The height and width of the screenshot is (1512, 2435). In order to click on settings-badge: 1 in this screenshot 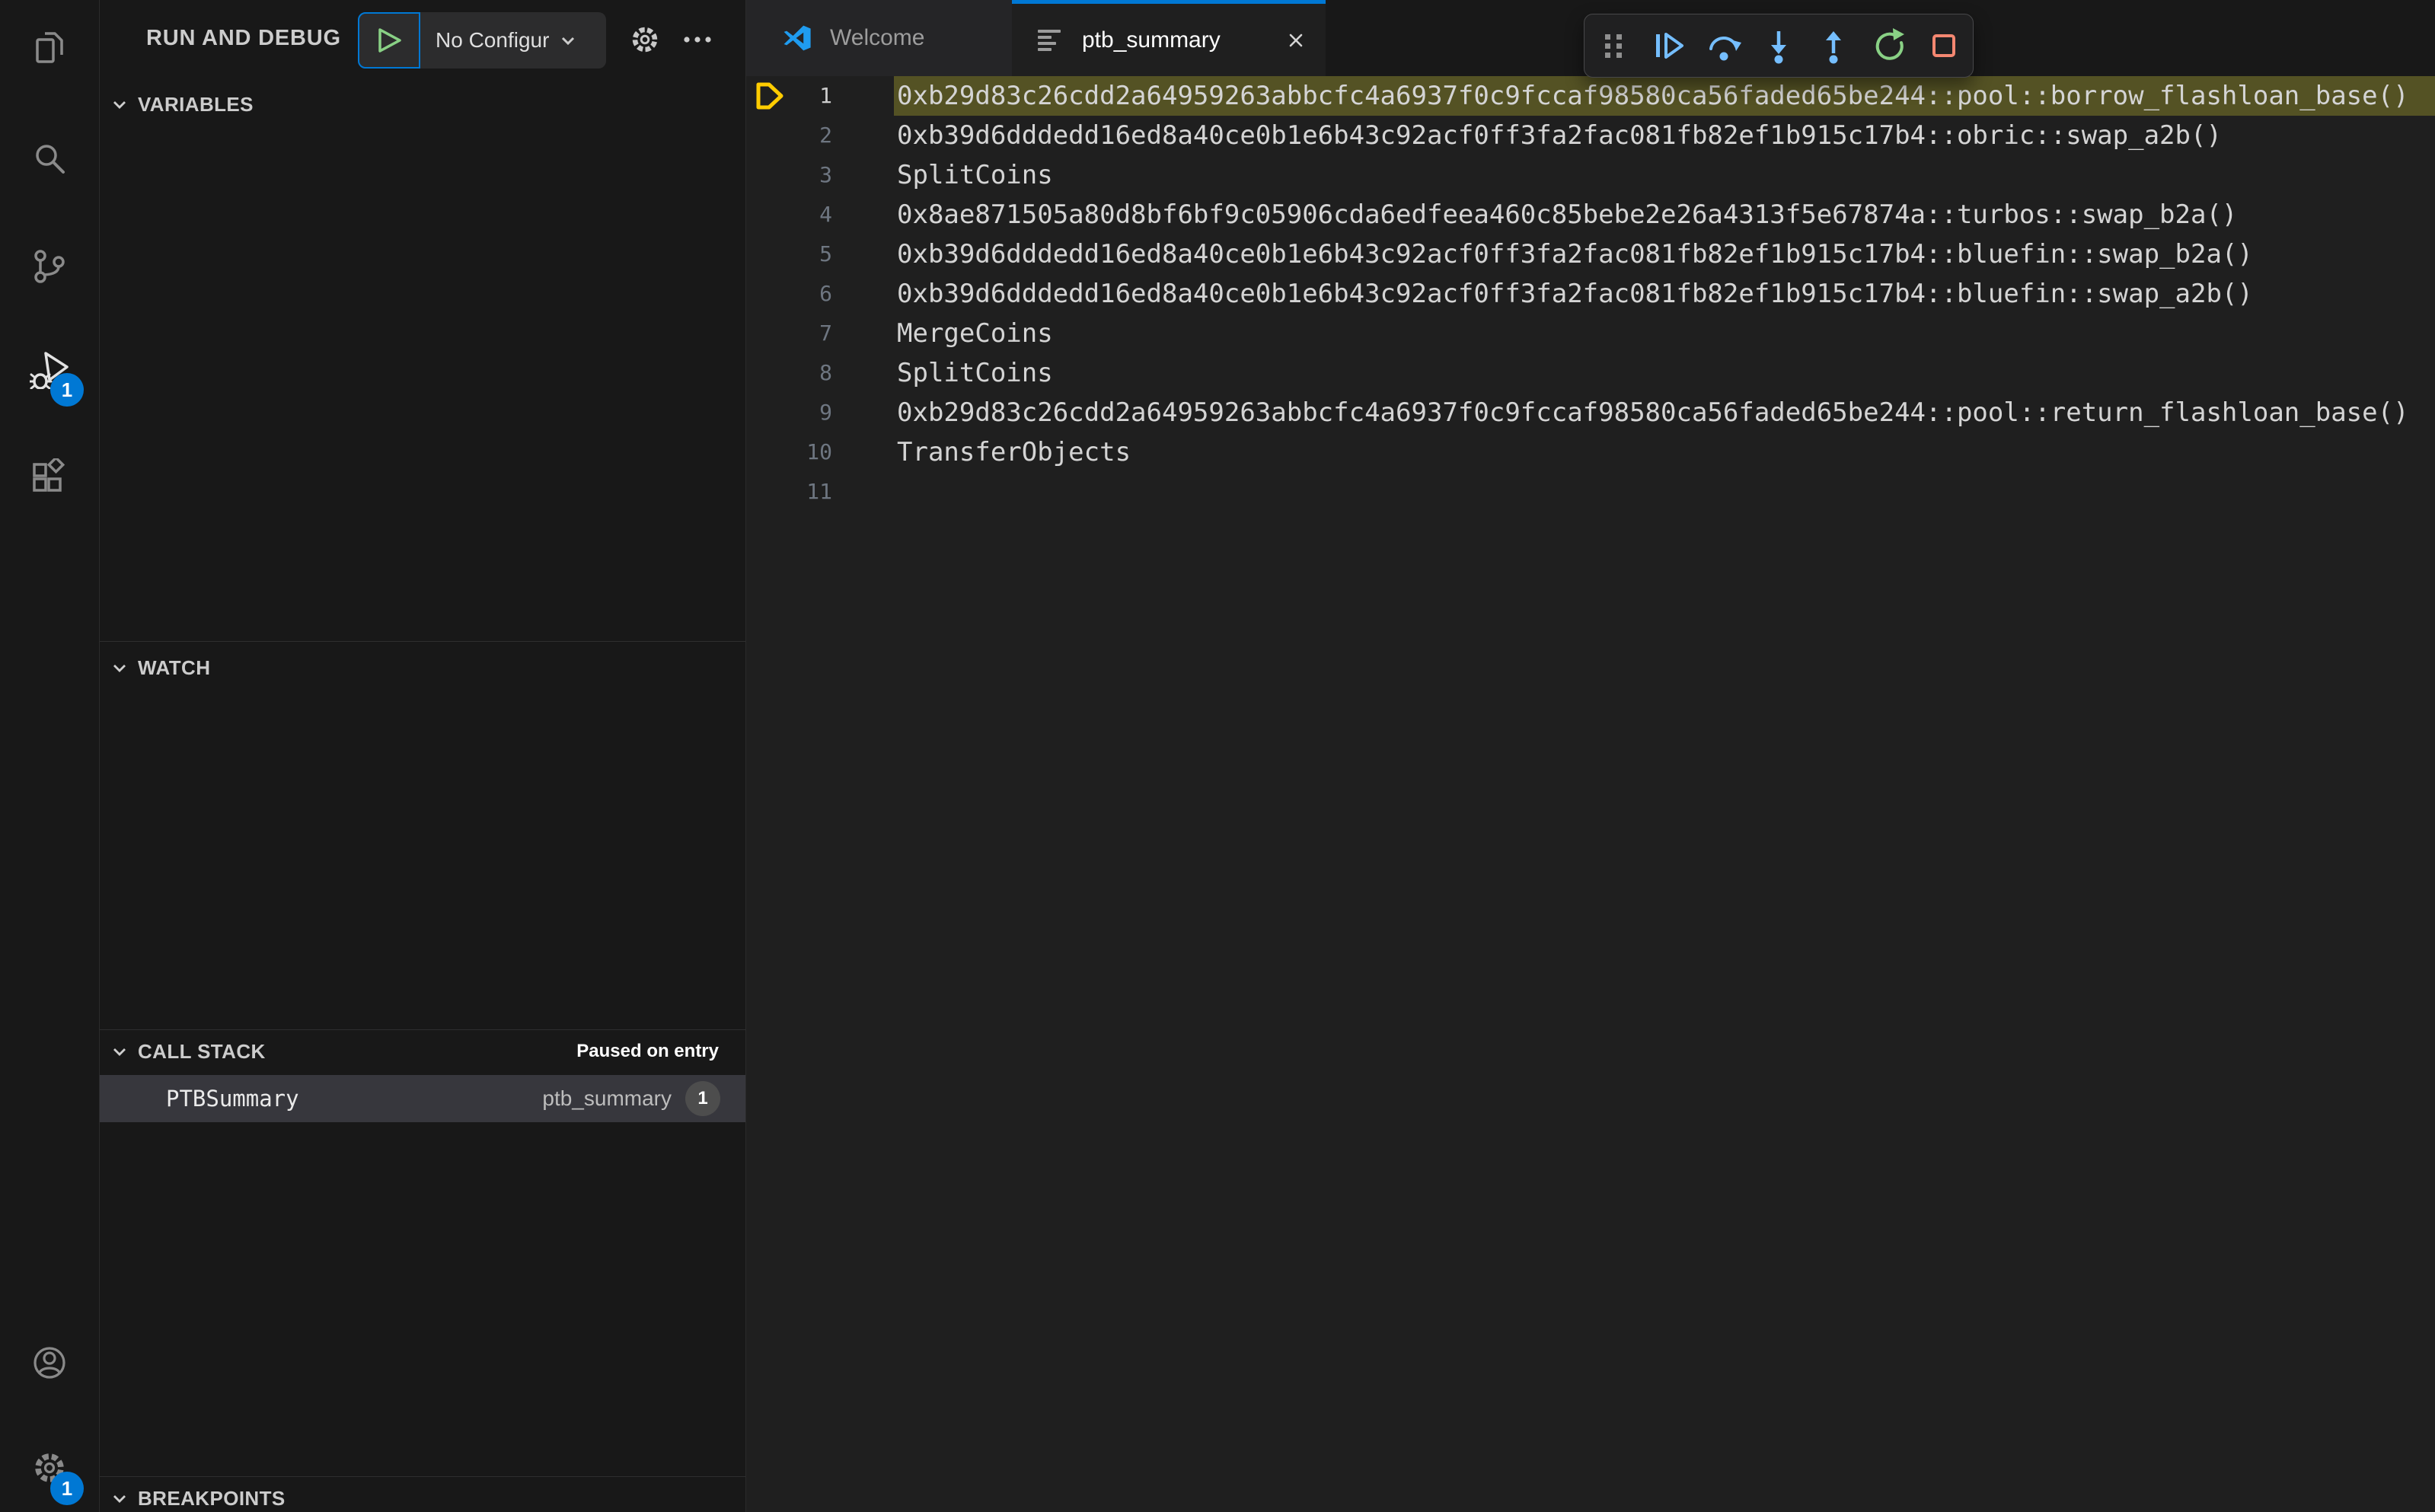, I will do `click(67, 1488)`.